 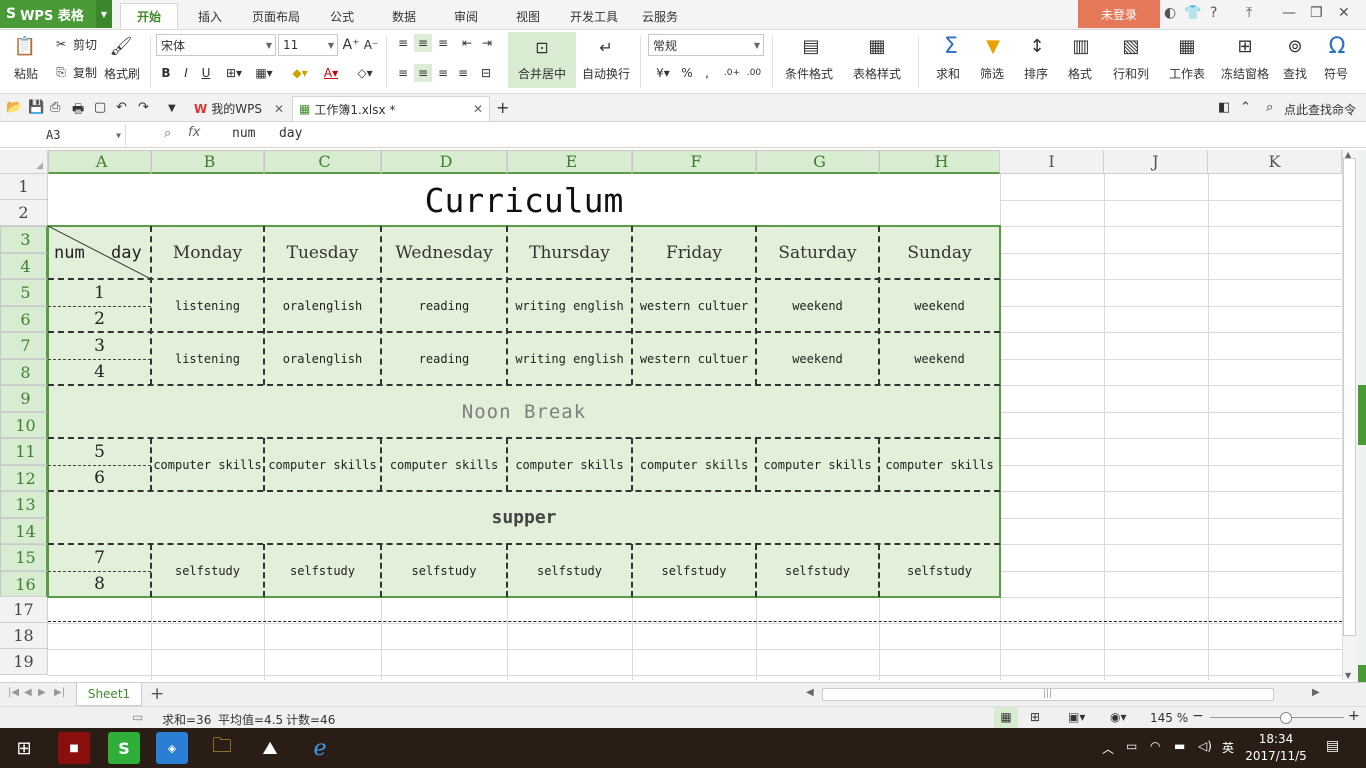 I want to click on tab-page-layout: 页面布局, so click(x=276, y=16).